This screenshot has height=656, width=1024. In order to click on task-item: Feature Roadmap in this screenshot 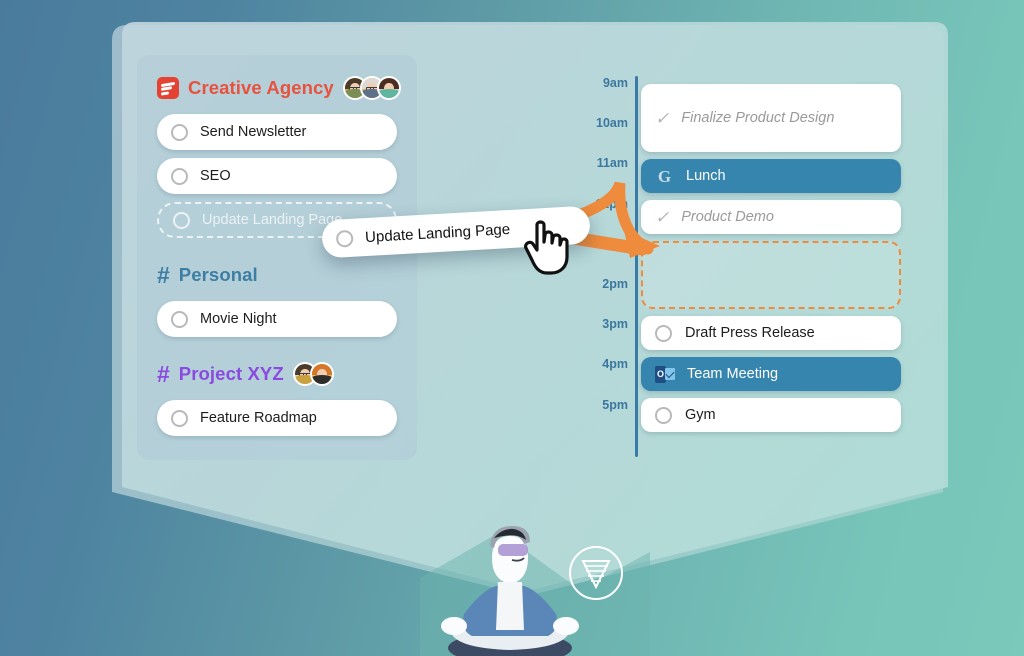, I will do `click(277, 418)`.